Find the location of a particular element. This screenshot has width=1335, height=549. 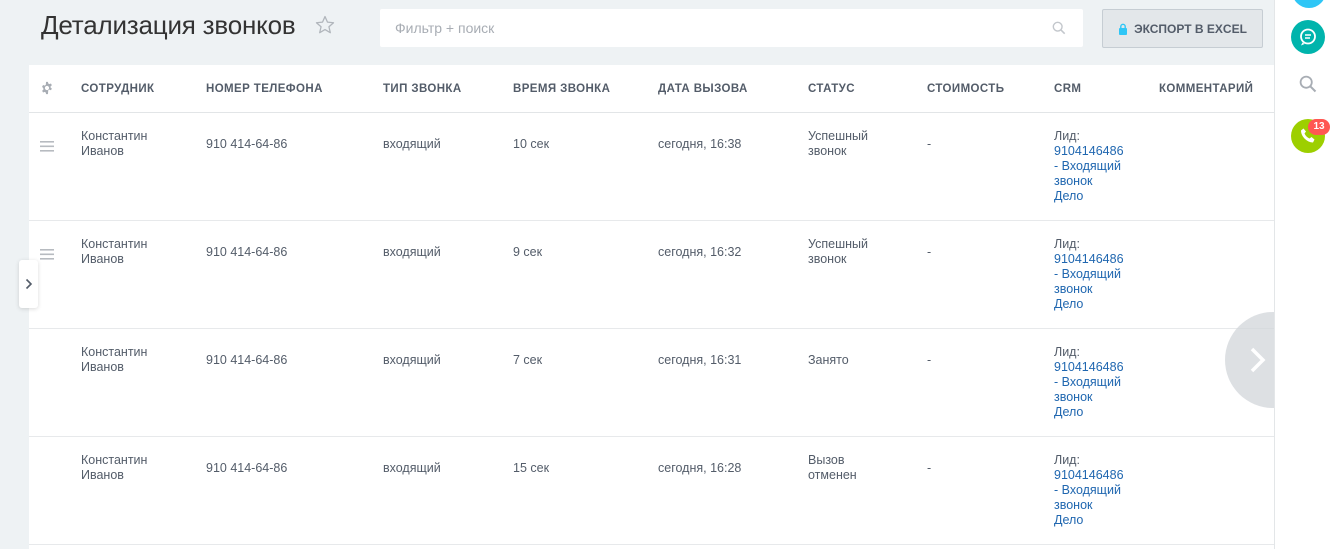

column-header-comment: КОММЕНТАРИЙ is located at coordinates (1206, 89).